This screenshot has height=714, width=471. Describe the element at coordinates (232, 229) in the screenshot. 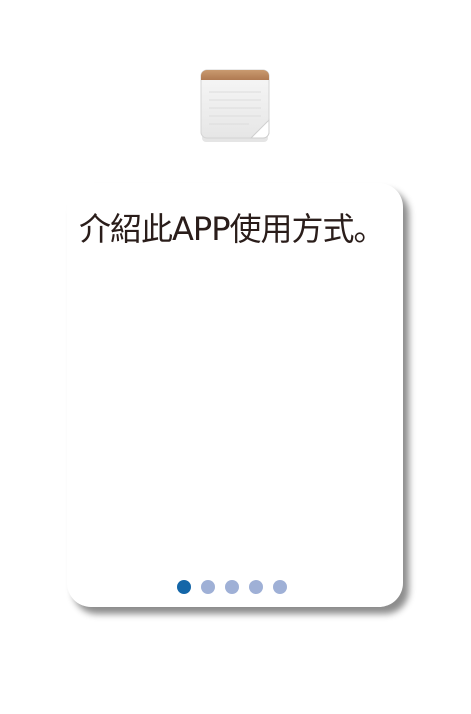

I see `intro-text: 介紹此APP使用方式。` at that location.